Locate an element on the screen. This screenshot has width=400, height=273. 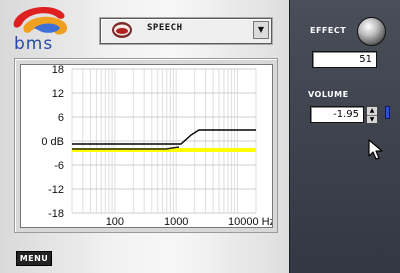
y-tick-label: -18 is located at coordinates (56, 214).